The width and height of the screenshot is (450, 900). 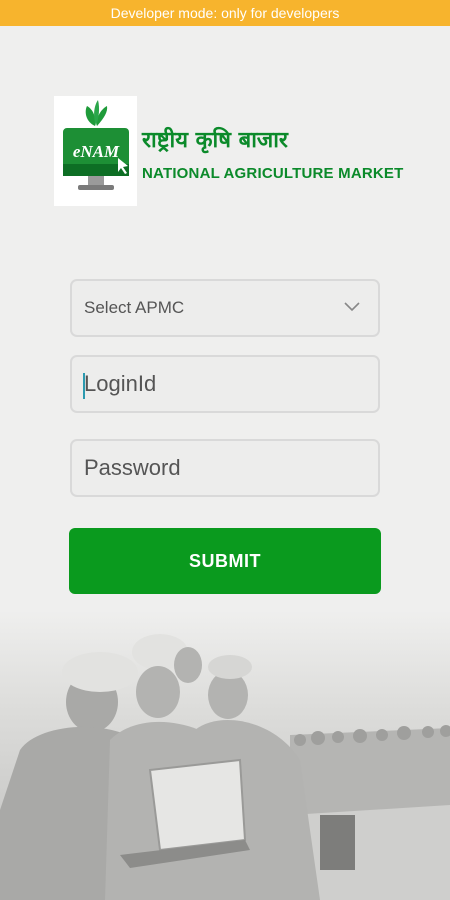 I want to click on logo-title-english: NATIONAL AGRICULTURE MARKET, so click(x=273, y=173).